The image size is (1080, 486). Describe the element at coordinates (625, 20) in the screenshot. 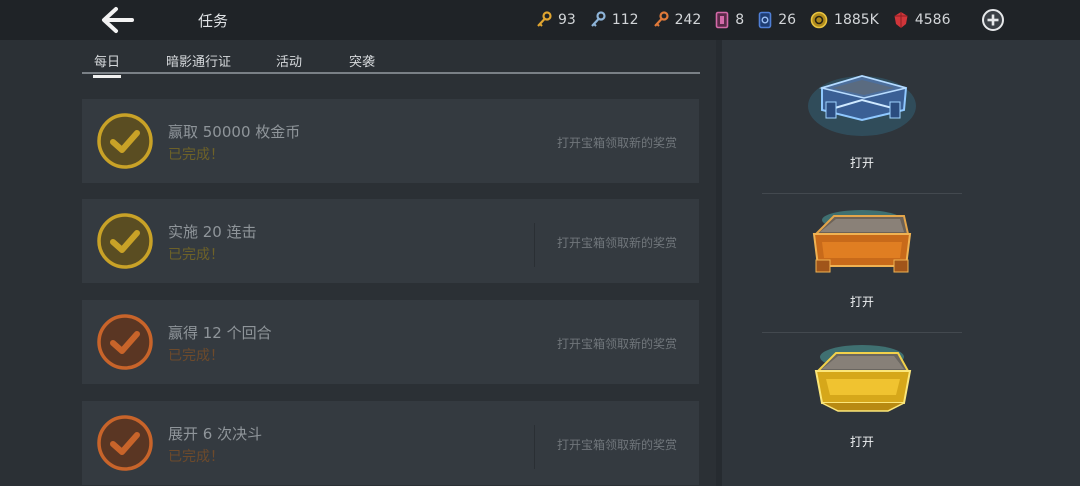

I see `currency-value: 112` at that location.